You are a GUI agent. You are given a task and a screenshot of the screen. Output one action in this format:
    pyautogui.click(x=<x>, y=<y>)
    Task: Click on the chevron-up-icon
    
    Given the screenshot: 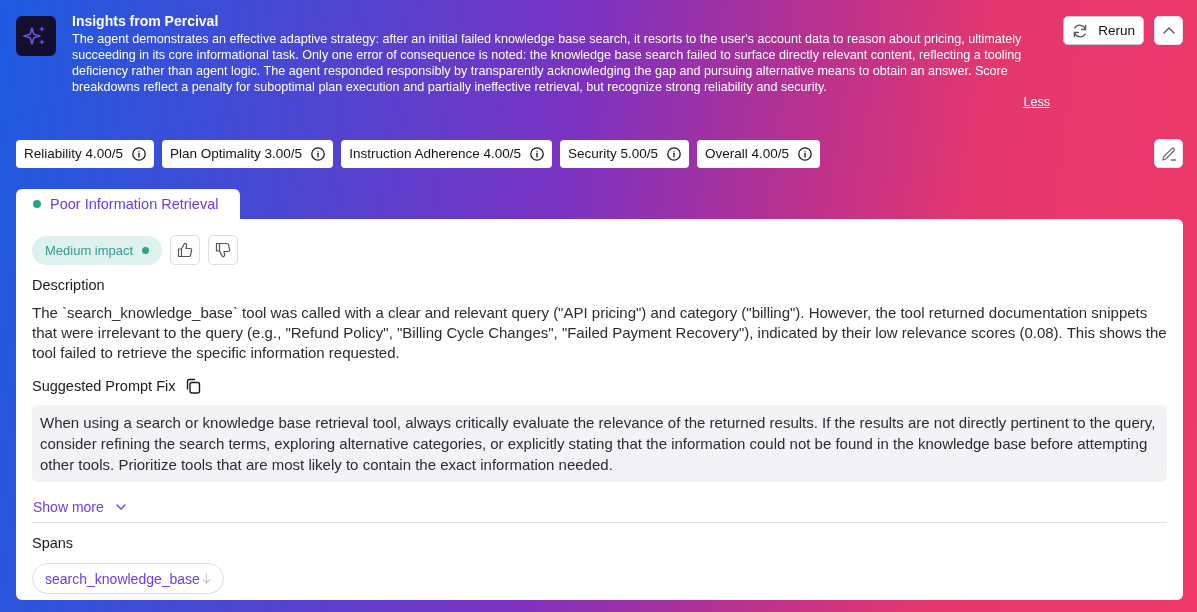 What is the action you would take?
    pyautogui.click(x=1168, y=30)
    